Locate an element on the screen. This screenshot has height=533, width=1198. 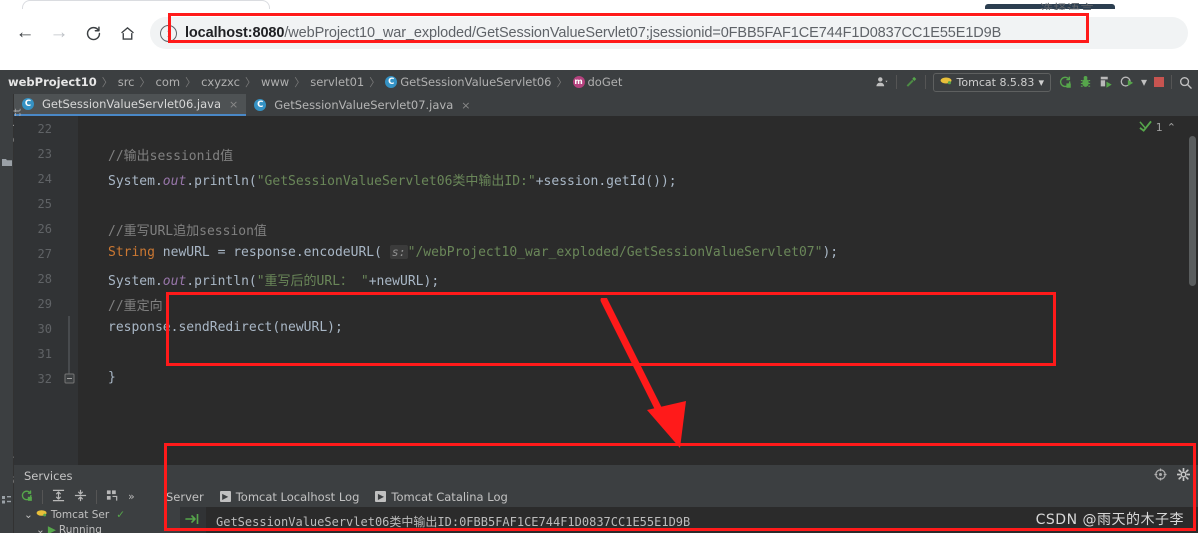
method-icon: m is located at coordinates (578, 82).